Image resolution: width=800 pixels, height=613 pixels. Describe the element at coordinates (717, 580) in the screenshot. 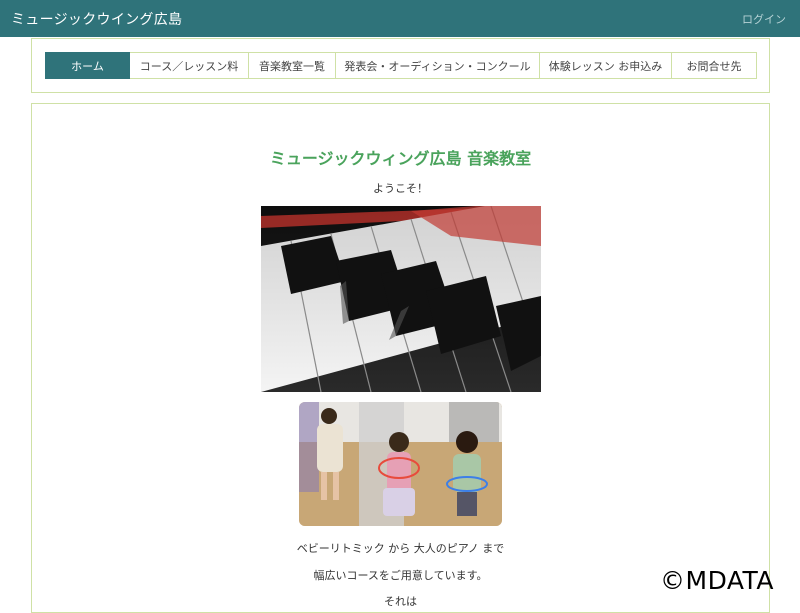

I see `copyright-watermark: ©MDATA` at that location.